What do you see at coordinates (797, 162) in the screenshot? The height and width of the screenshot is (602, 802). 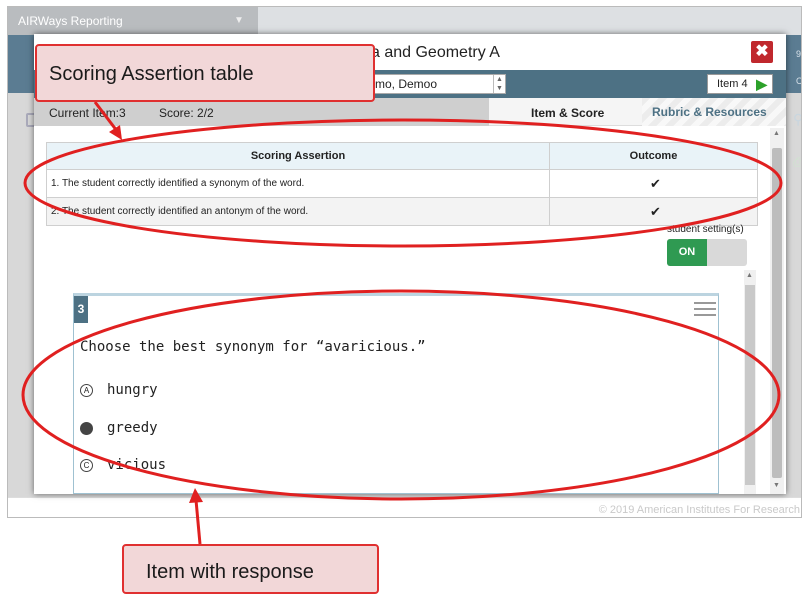 I see `print-icon: ⎙` at bounding box center [797, 162].